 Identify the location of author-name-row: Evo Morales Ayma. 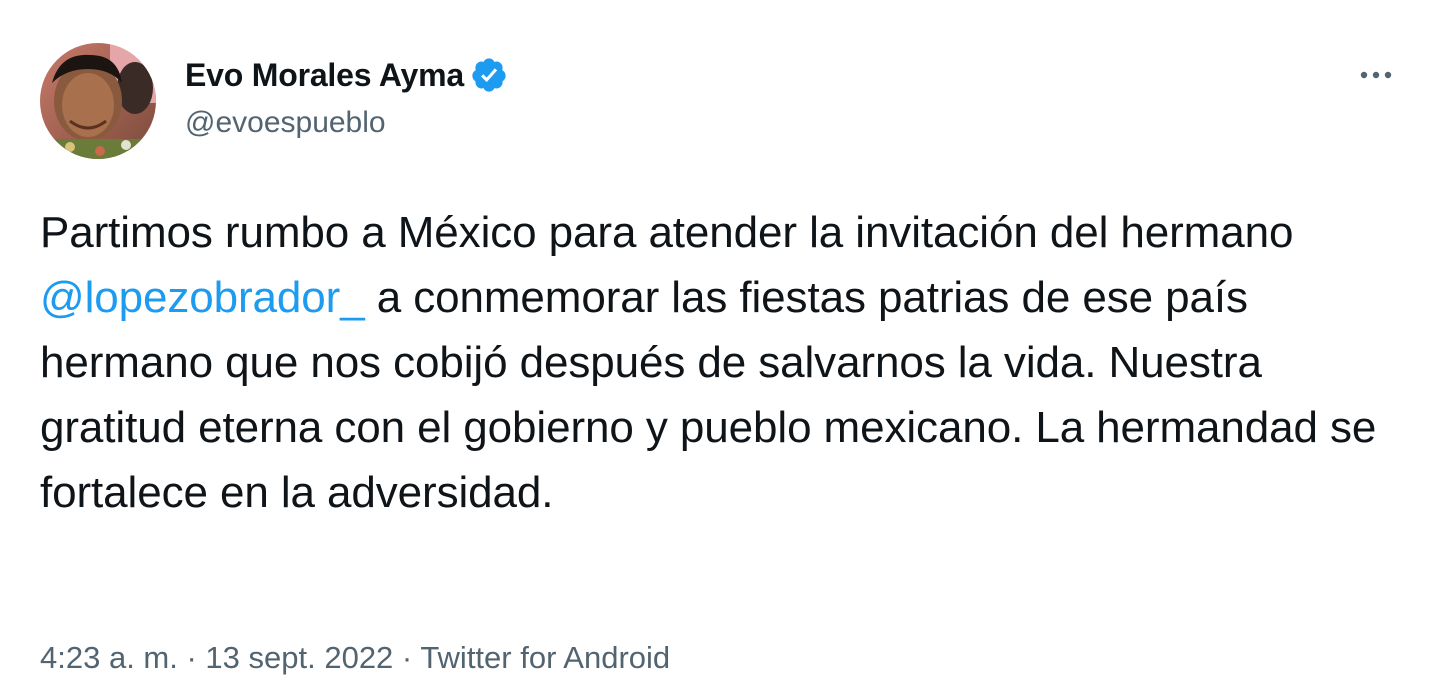
(346, 75).